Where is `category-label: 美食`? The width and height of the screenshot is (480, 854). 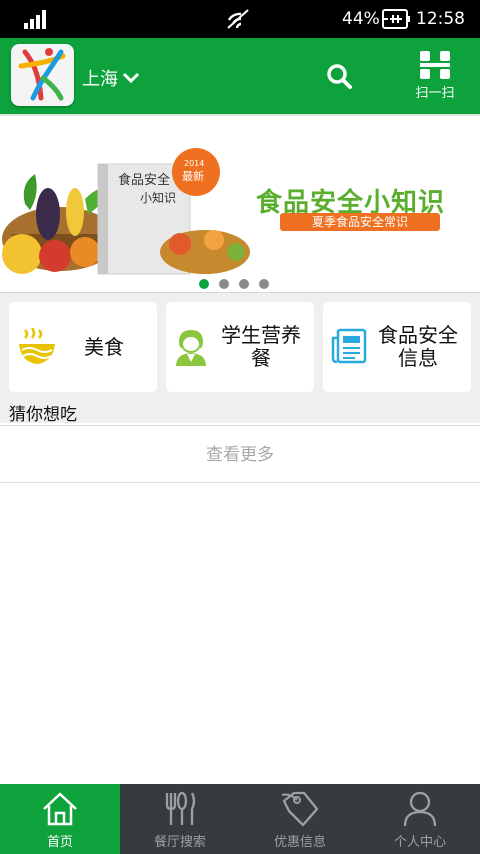
category-label: 美食 is located at coordinates (104, 346).